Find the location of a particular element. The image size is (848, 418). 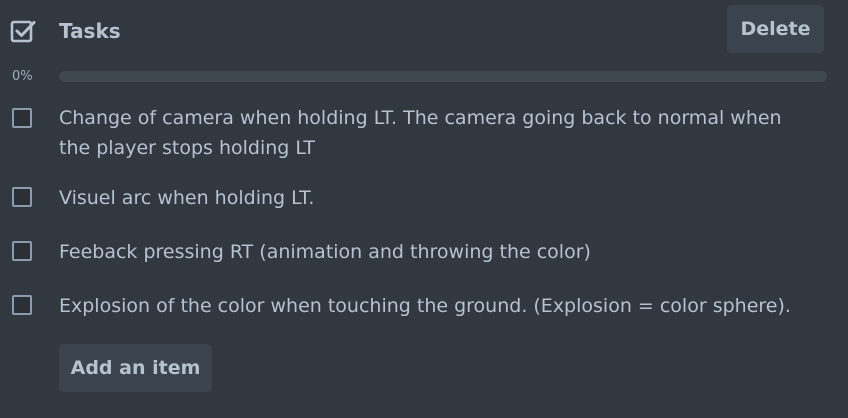

checklist-title: Tasks is located at coordinates (90, 31).